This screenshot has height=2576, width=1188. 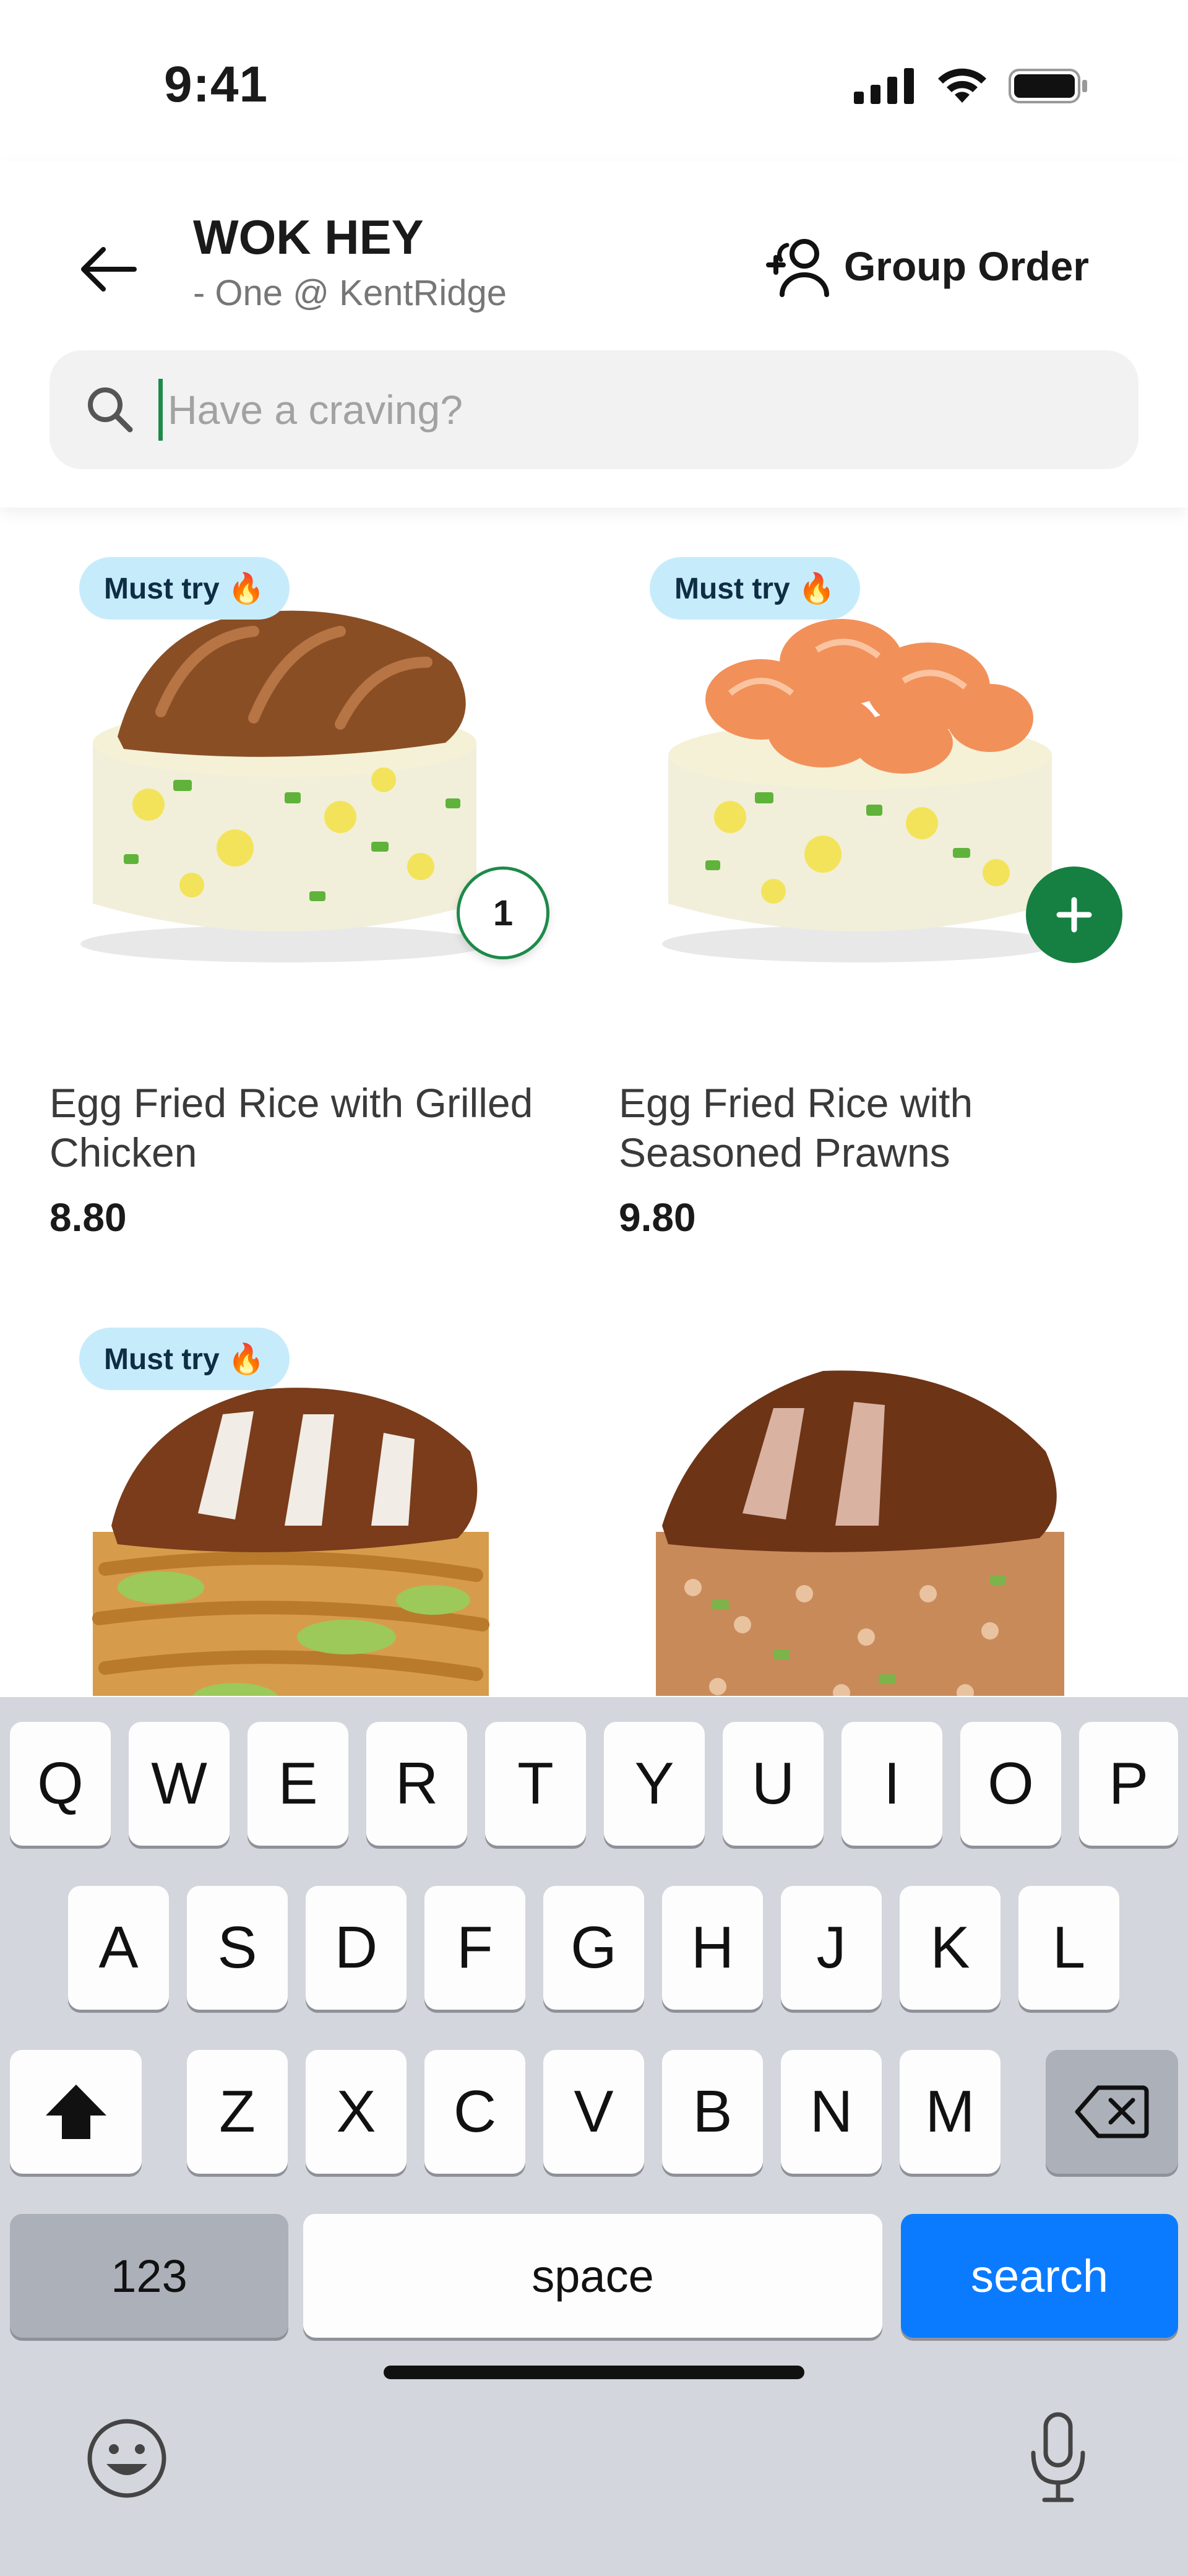 I want to click on menu-item-card: Must try 🔥, so click(x=284, y=1512).